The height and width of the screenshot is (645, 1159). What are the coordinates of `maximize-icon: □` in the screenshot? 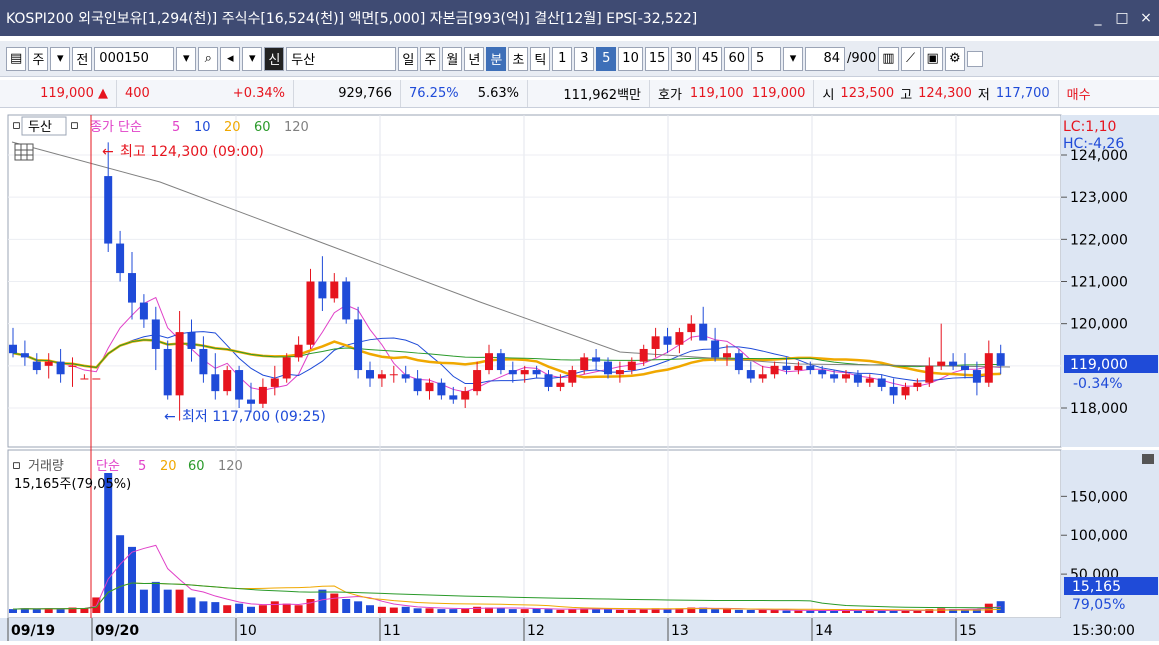 It's located at (1122, 18).